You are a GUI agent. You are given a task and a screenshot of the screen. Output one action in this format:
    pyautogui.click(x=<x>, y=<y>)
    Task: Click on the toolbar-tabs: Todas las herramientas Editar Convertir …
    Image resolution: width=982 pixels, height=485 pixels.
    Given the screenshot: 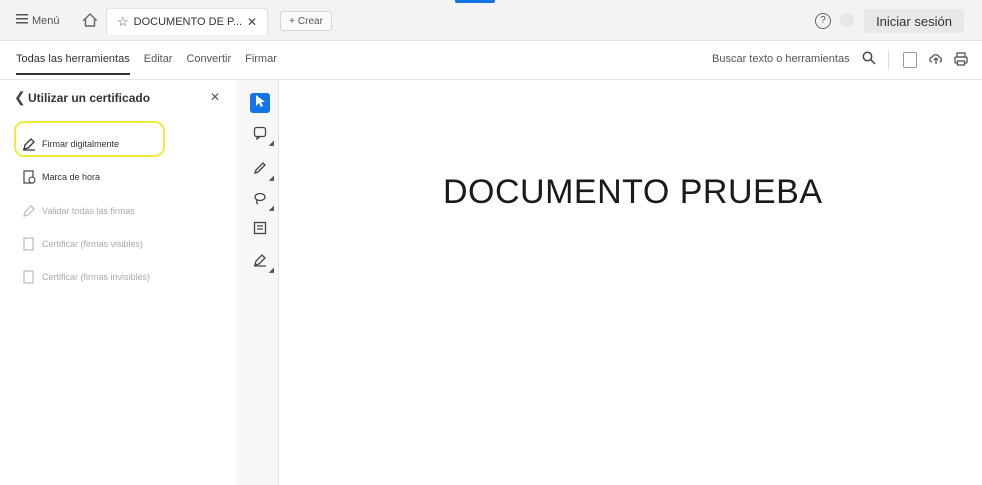 What is the action you would take?
    pyautogui.click(x=146, y=64)
    